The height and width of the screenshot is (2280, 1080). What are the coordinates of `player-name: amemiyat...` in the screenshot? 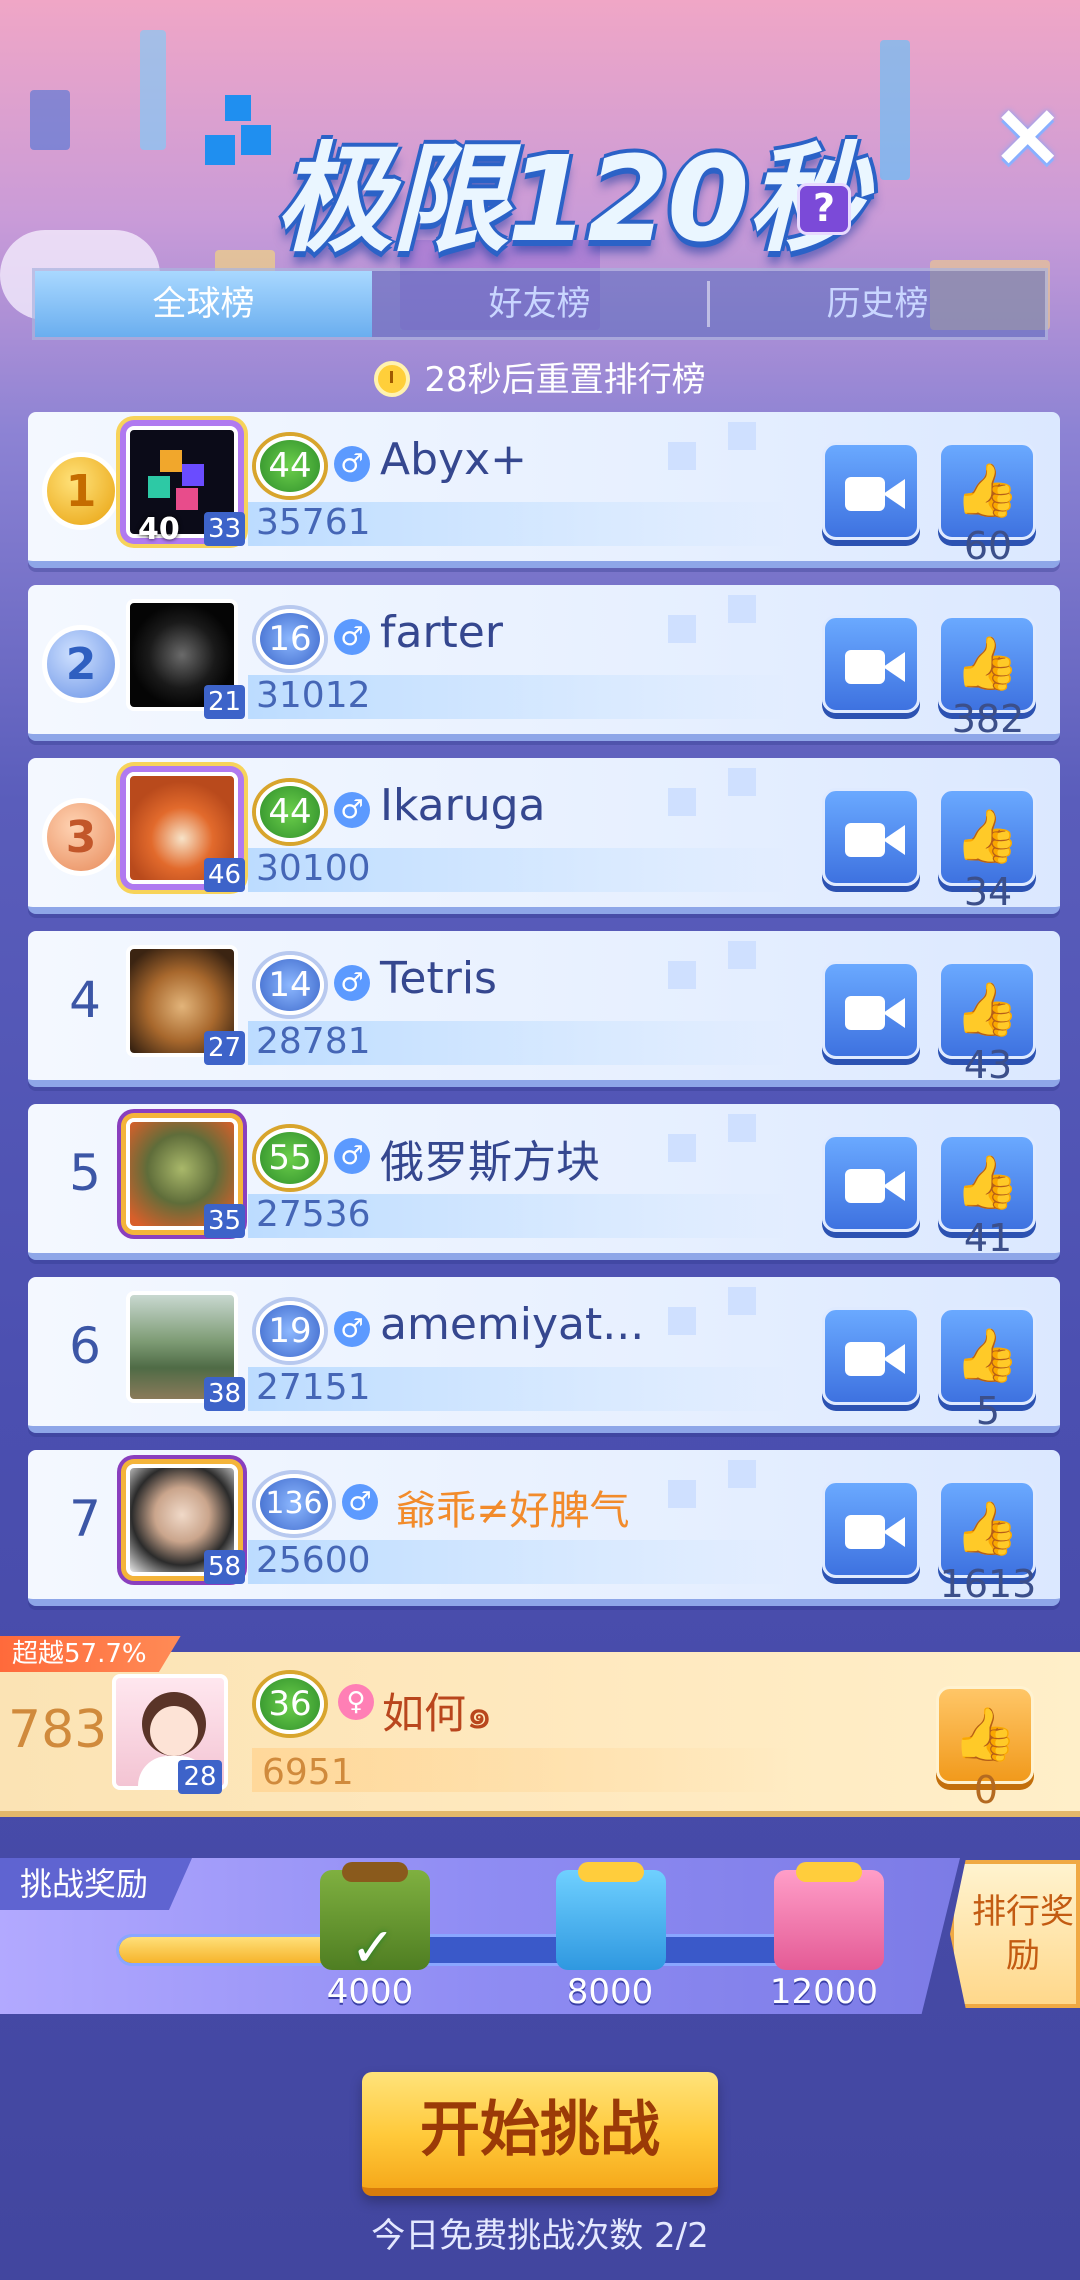 It's located at (512, 1324).